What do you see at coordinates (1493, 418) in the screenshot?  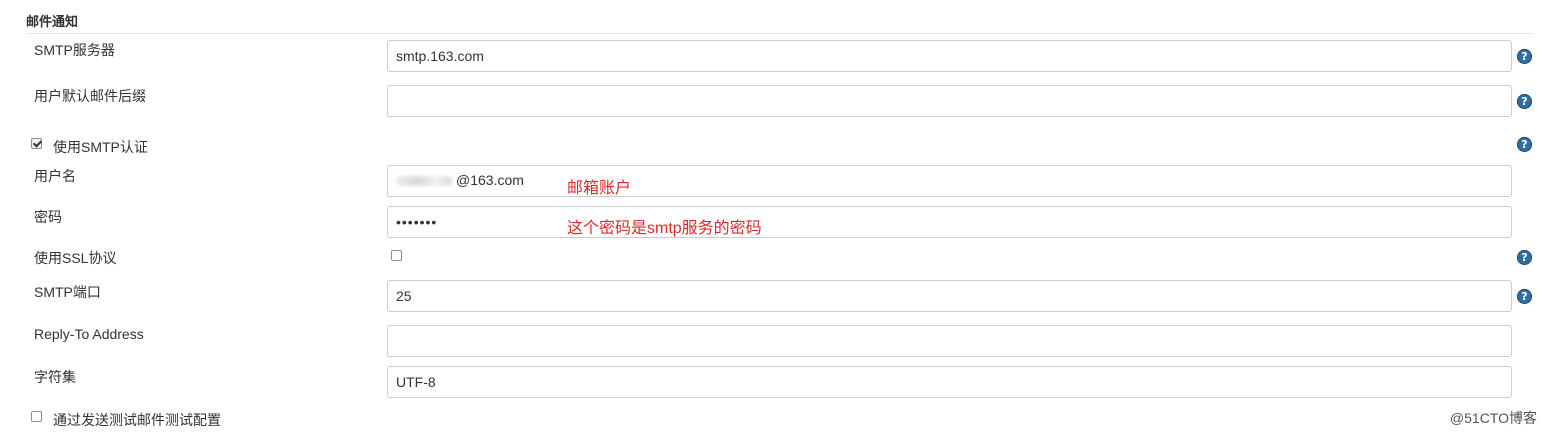 I see `watermark: @51CTO博客` at bounding box center [1493, 418].